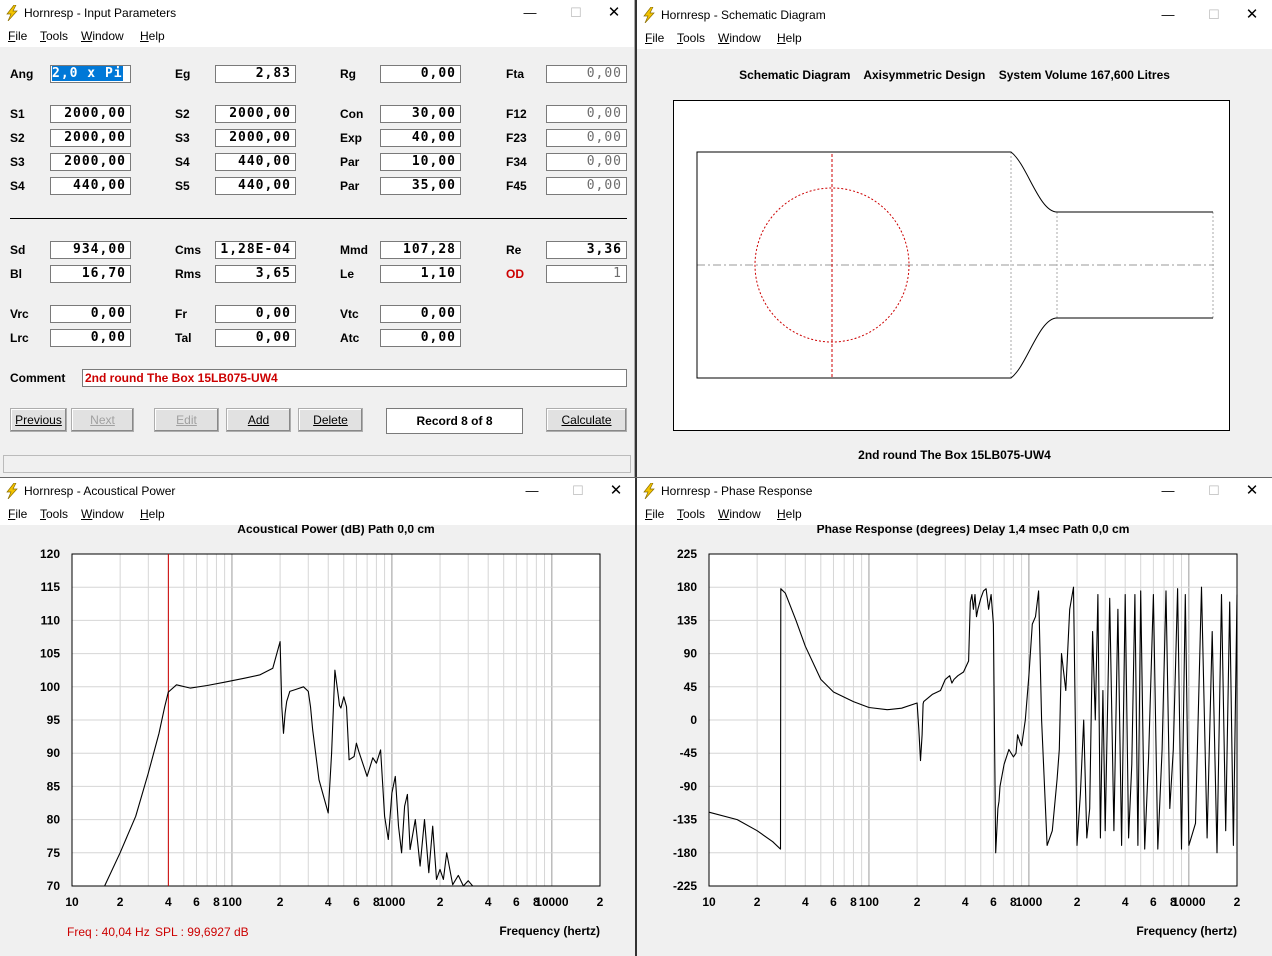 This screenshot has width=1272, height=956. I want to click on param-field-con: 30,00, so click(420, 114).